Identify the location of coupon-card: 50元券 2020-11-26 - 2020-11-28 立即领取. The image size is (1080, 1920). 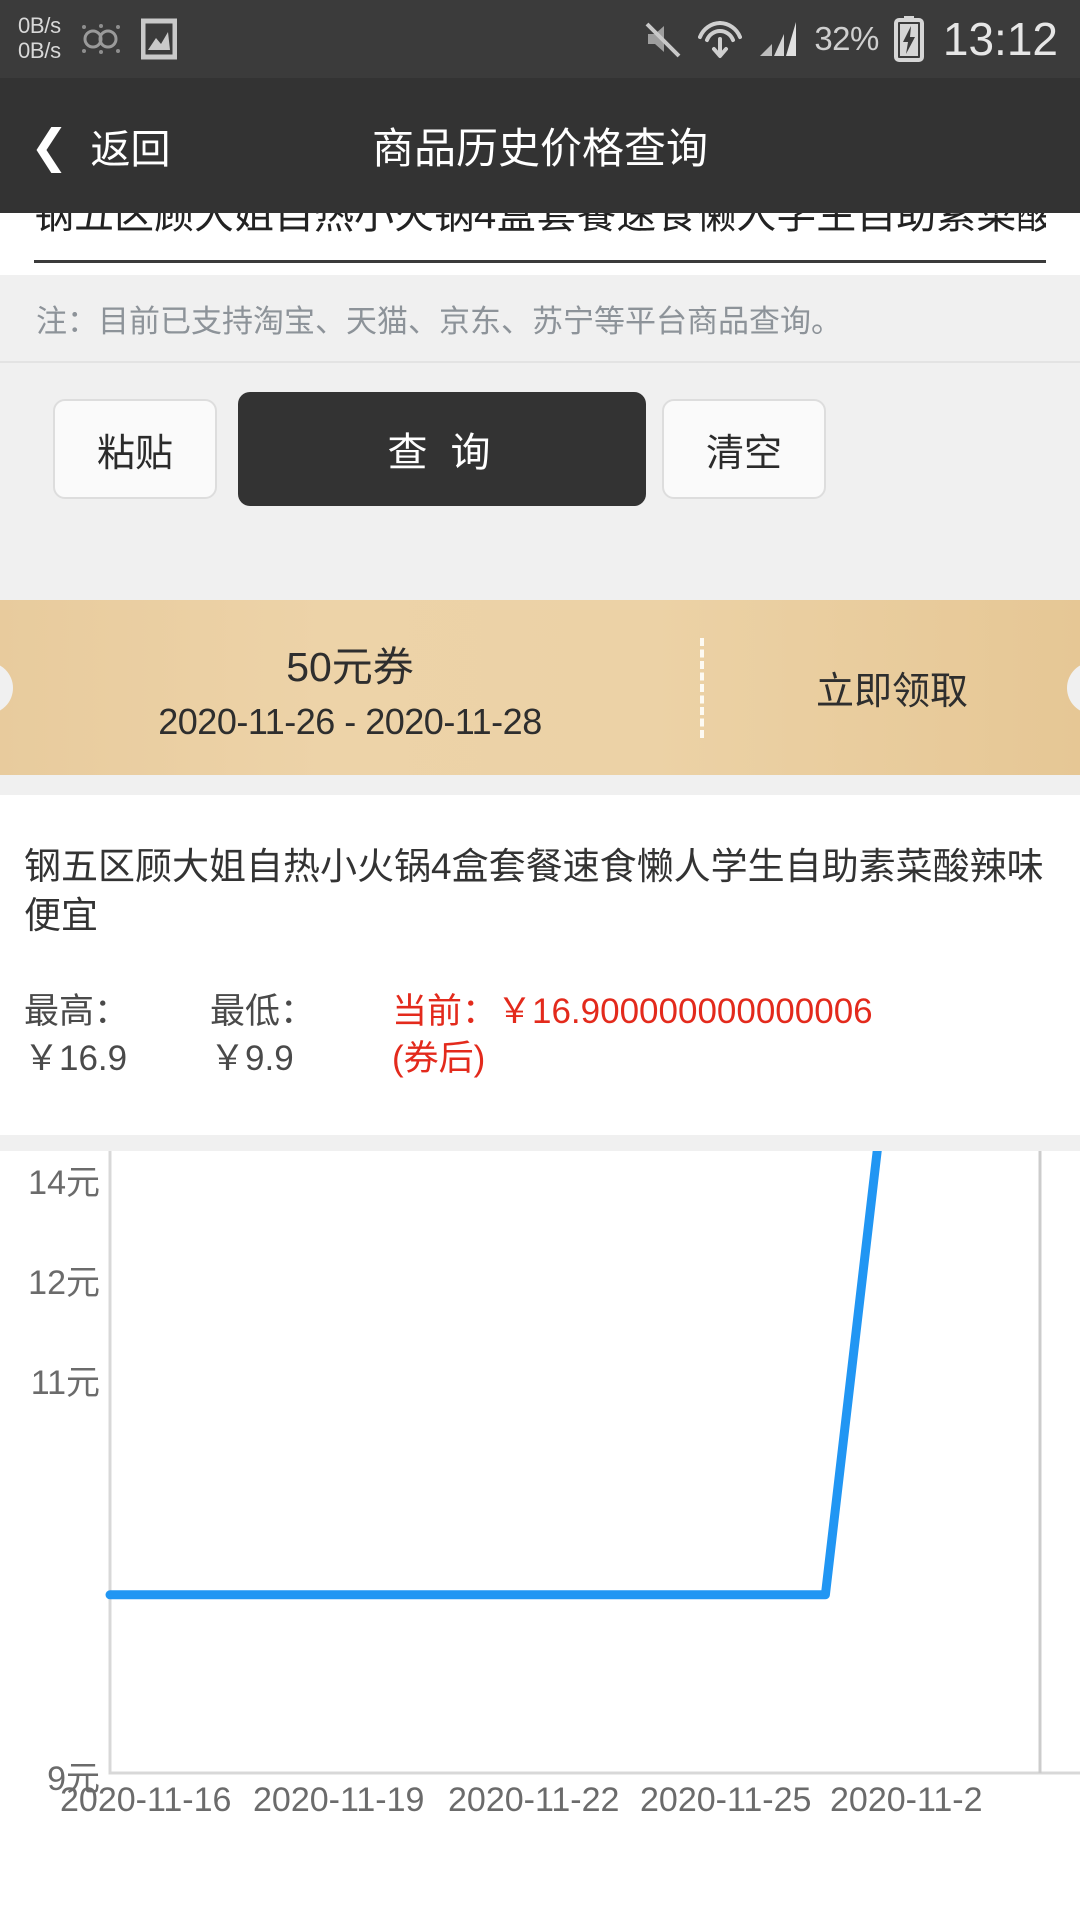
(540, 687).